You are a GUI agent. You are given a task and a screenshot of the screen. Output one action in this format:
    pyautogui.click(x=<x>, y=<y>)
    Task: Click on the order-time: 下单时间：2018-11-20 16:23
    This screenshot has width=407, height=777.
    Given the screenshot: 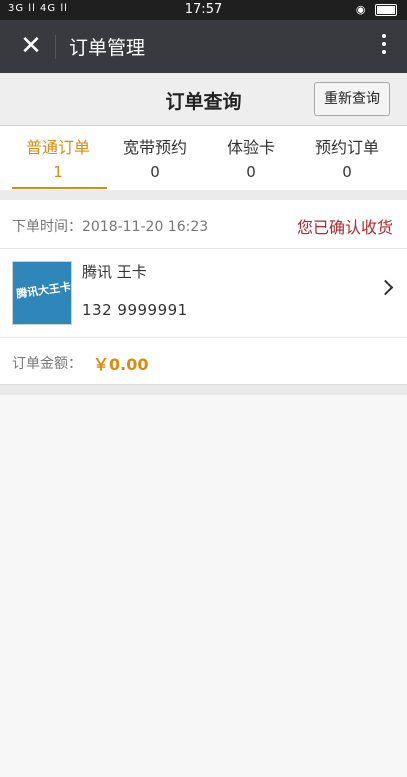 What is the action you would take?
    pyautogui.click(x=110, y=227)
    